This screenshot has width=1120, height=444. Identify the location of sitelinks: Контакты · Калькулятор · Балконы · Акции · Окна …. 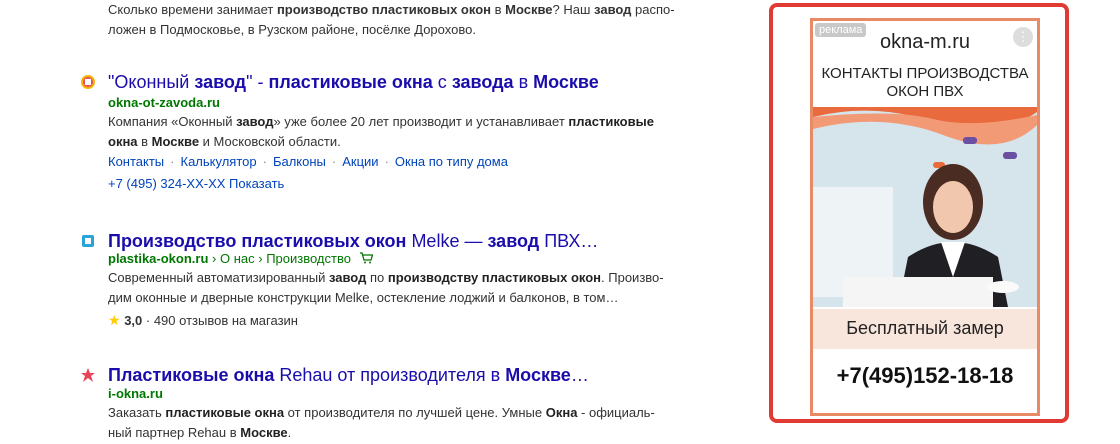
(308, 161).